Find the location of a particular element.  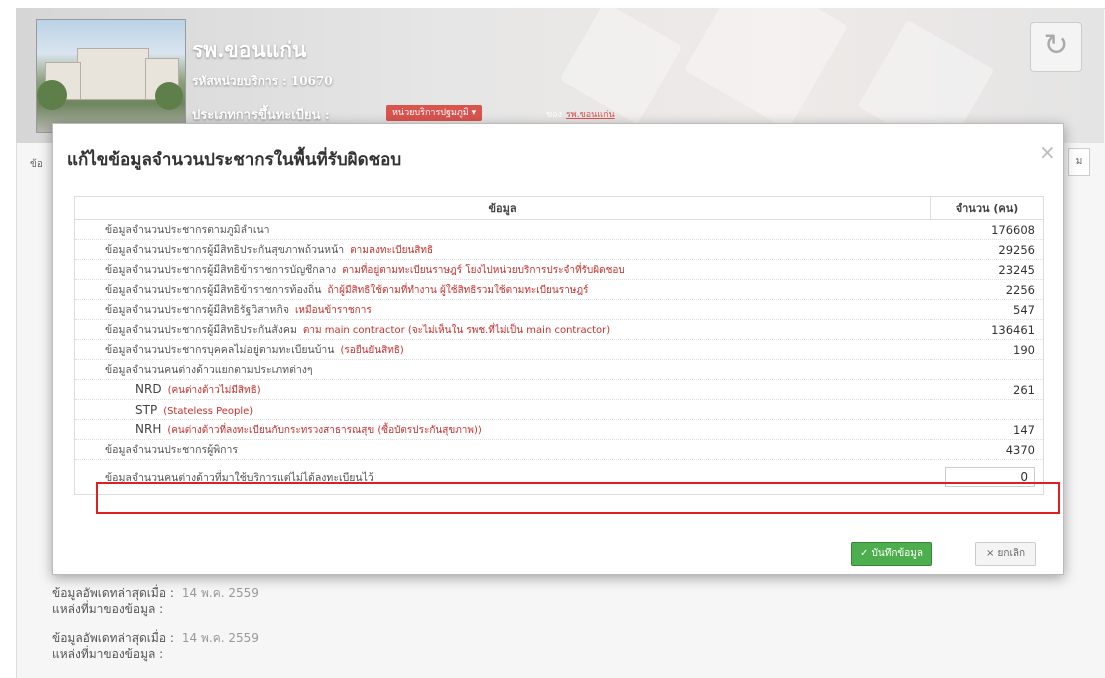

owner-link: รพ.ขอนแก่น is located at coordinates (590, 115).